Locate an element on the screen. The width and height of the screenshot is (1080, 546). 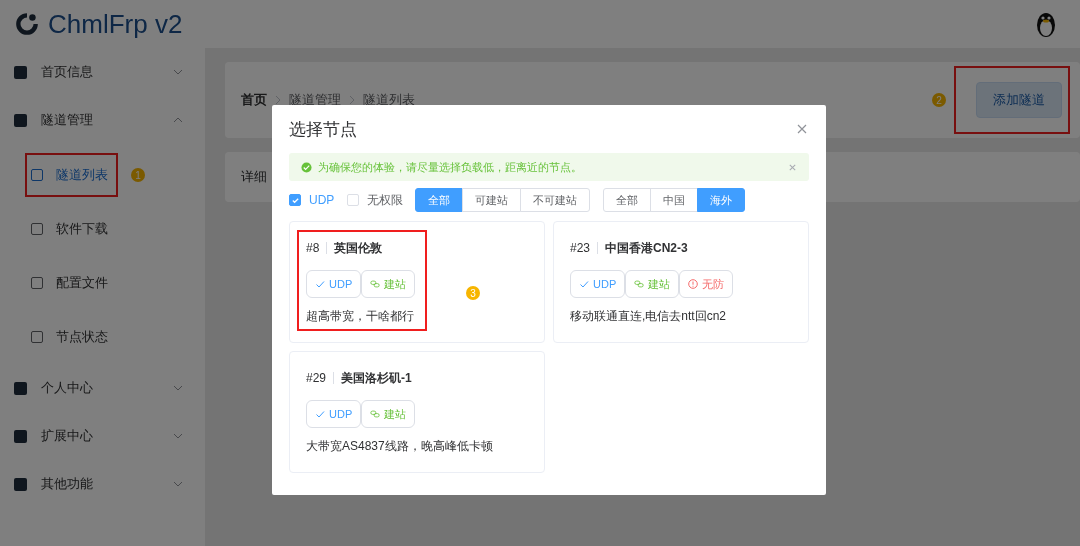
sidebar-subitem: 节点状态 is located at coordinates (69, 337).